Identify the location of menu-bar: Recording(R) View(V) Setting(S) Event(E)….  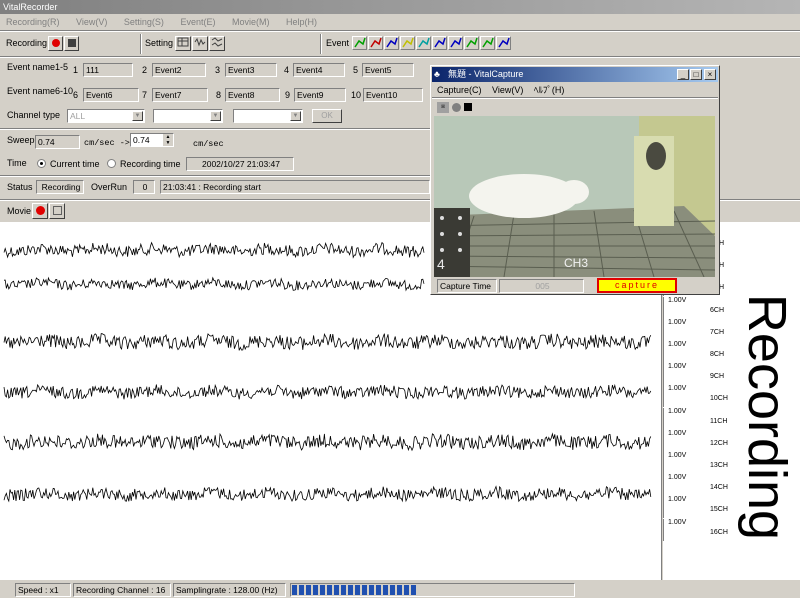
(400, 22).